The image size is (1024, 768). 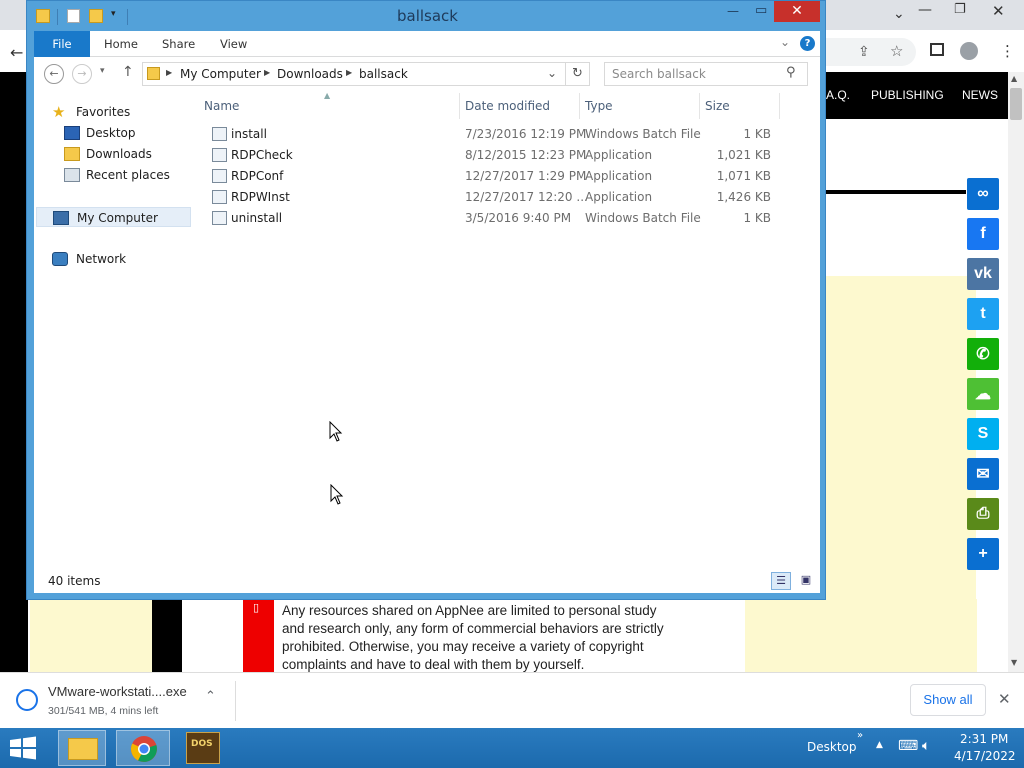 I want to click on minimize-icon: —, so click(x=733, y=11).